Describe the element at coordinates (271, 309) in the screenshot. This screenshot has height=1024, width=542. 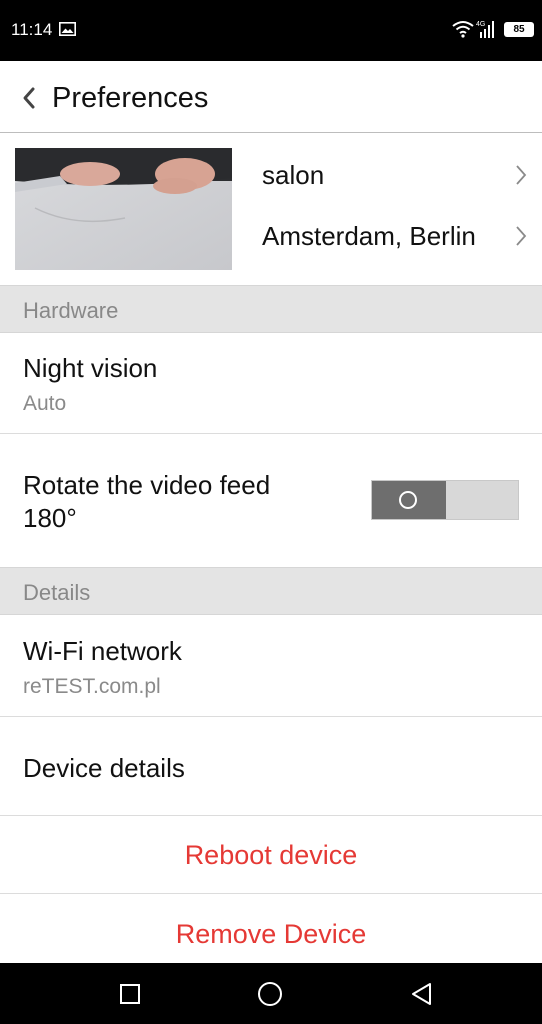
I see `section-header-hardware: Hardware` at that location.